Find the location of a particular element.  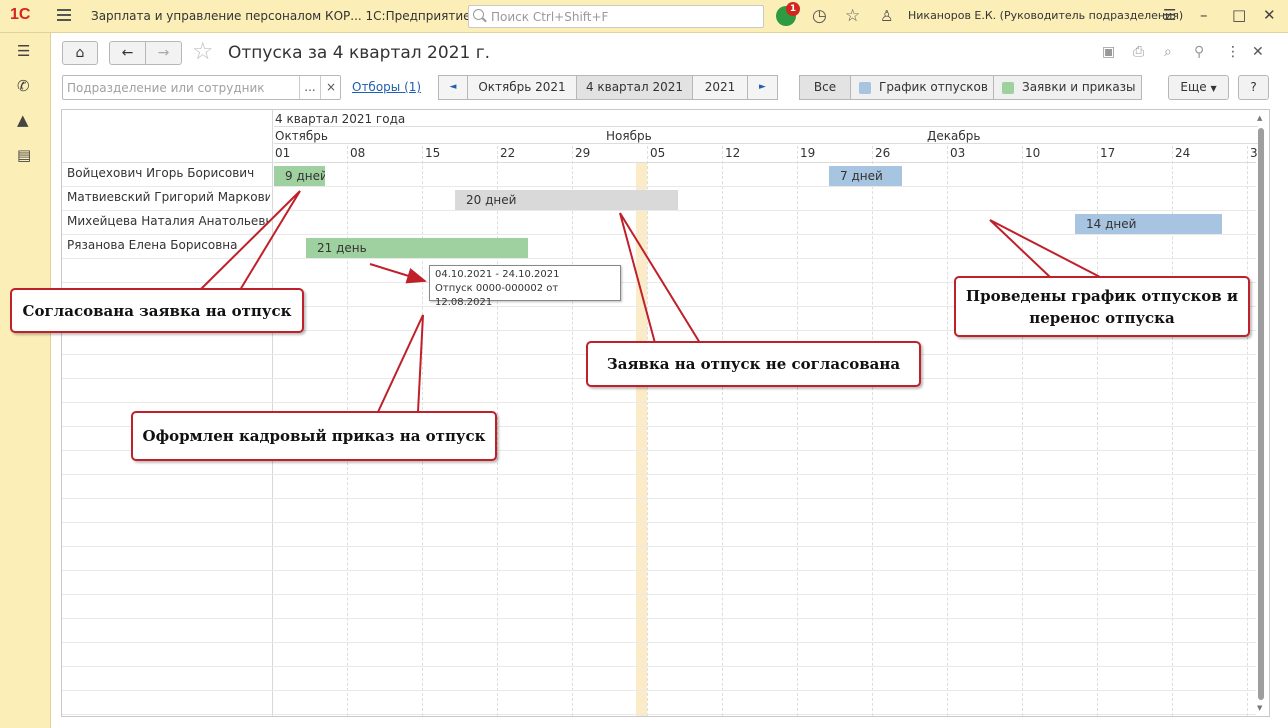

employee-name: Михейцева Наталия Анатольевна is located at coordinates (168, 221).